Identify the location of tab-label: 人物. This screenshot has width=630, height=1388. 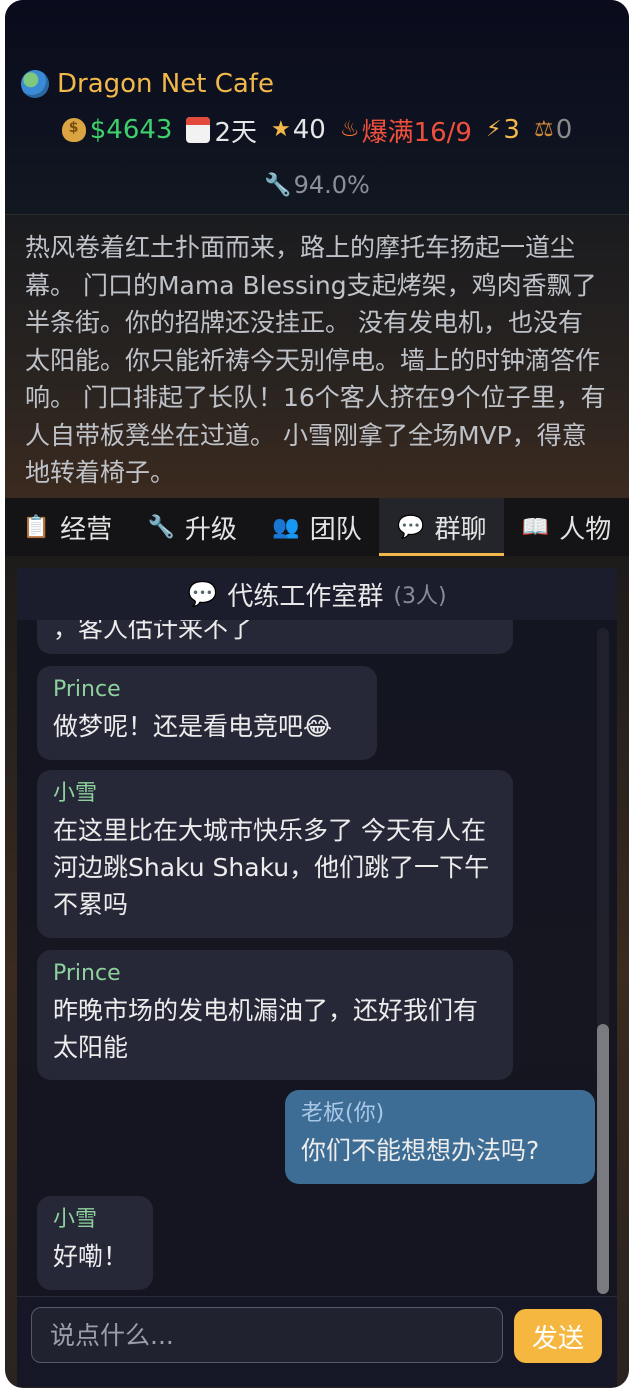
(585, 529).